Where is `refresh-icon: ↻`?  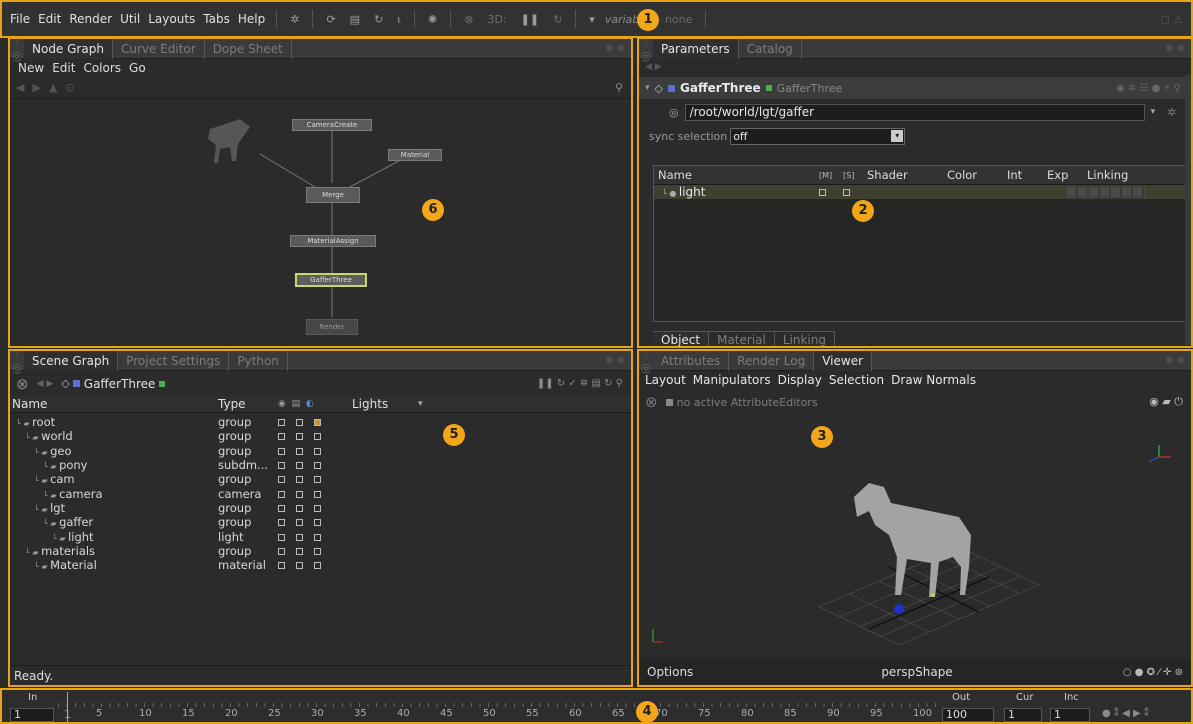
refresh-icon: ↻ is located at coordinates (378, 19).